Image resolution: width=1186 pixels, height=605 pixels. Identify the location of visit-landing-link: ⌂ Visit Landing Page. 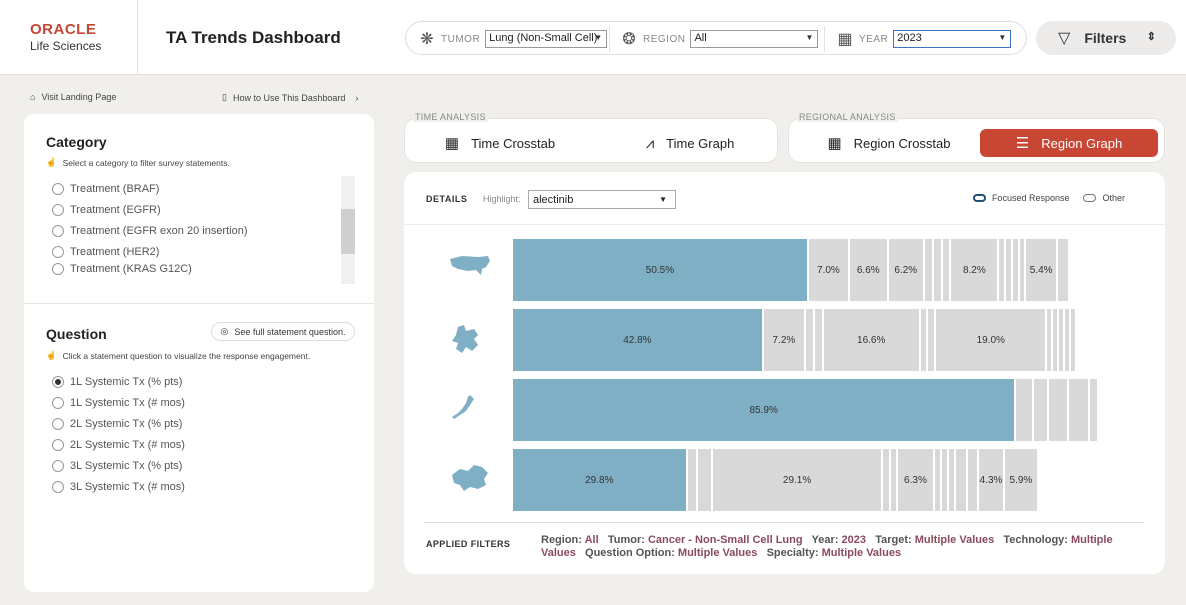
(73, 97).